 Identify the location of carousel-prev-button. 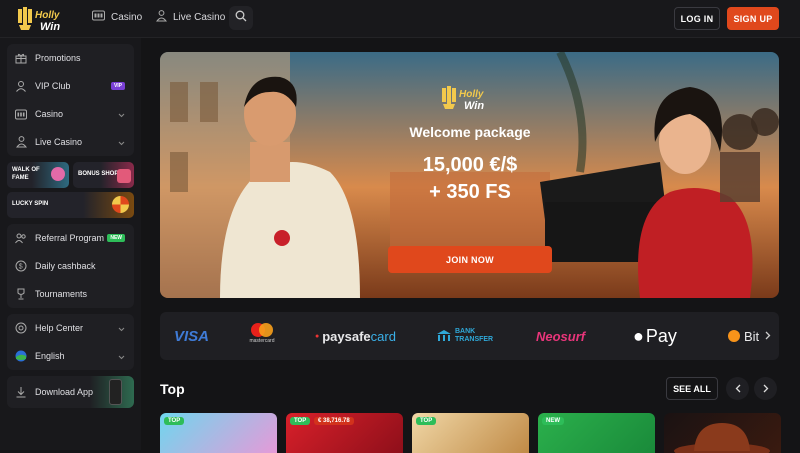
(737, 388).